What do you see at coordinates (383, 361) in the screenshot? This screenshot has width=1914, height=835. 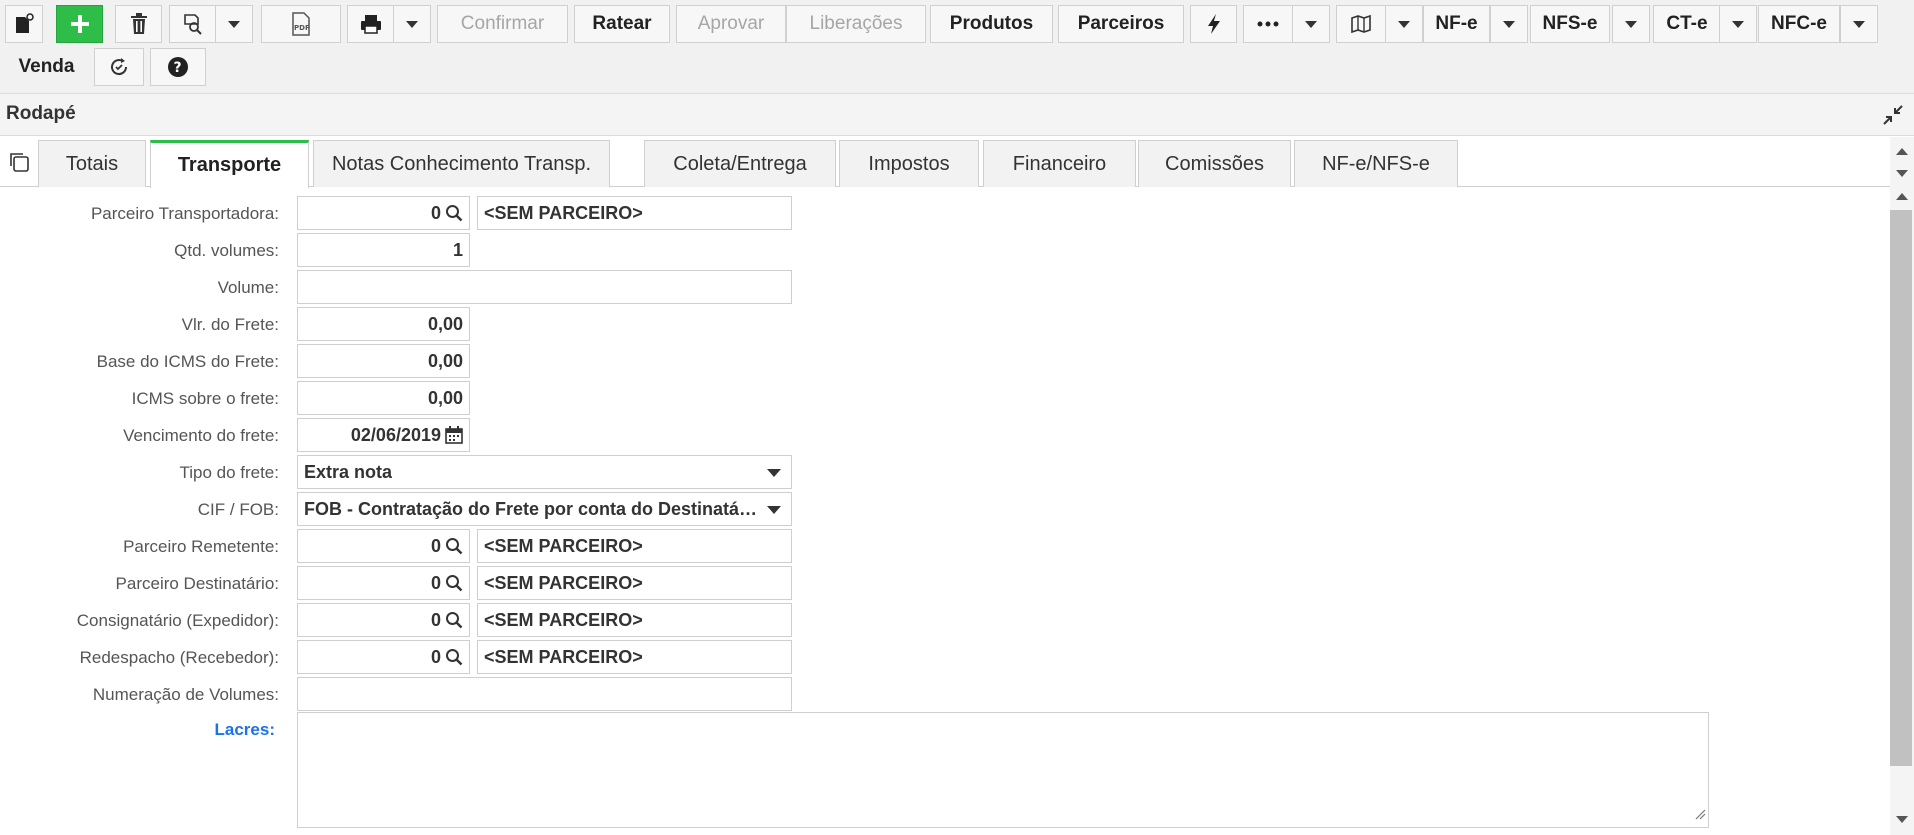 I see `base-icms-frete-input: 0,00` at bounding box center [383, 361].